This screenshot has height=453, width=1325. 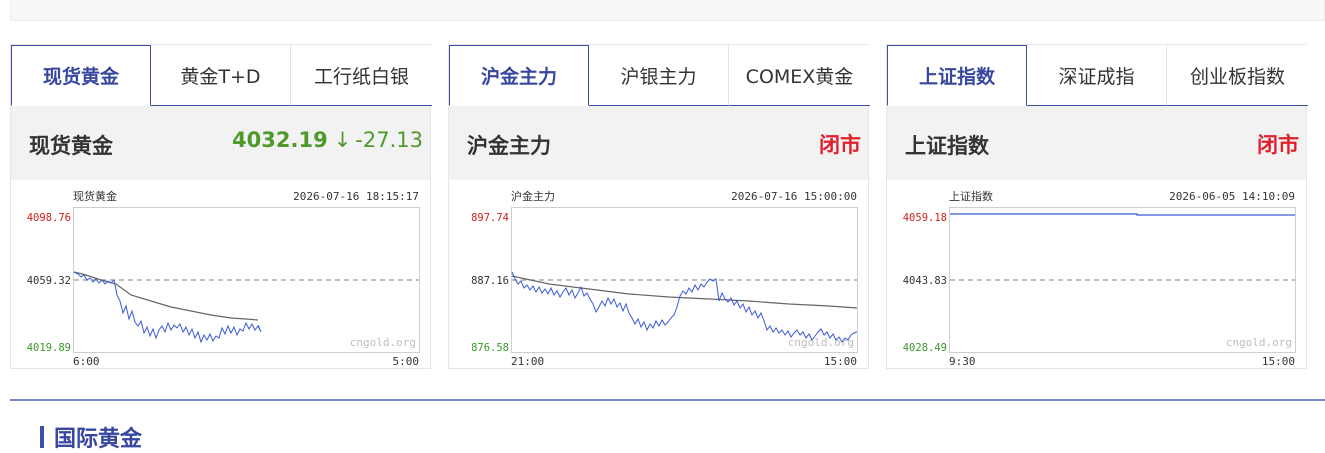 I want to click on quote-info: 沪金主力 闭市, so click(x=658, y=143).